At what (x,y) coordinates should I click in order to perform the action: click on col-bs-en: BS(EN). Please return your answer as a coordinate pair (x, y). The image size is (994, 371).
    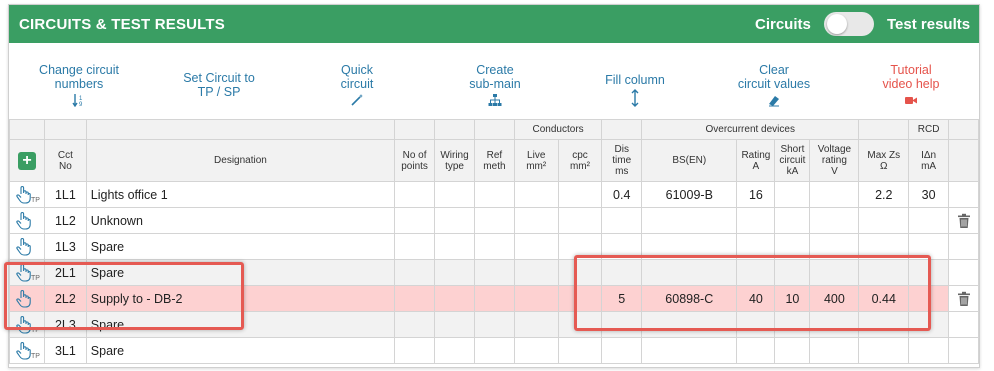
    Looking at the image, I should click on (689, 160).